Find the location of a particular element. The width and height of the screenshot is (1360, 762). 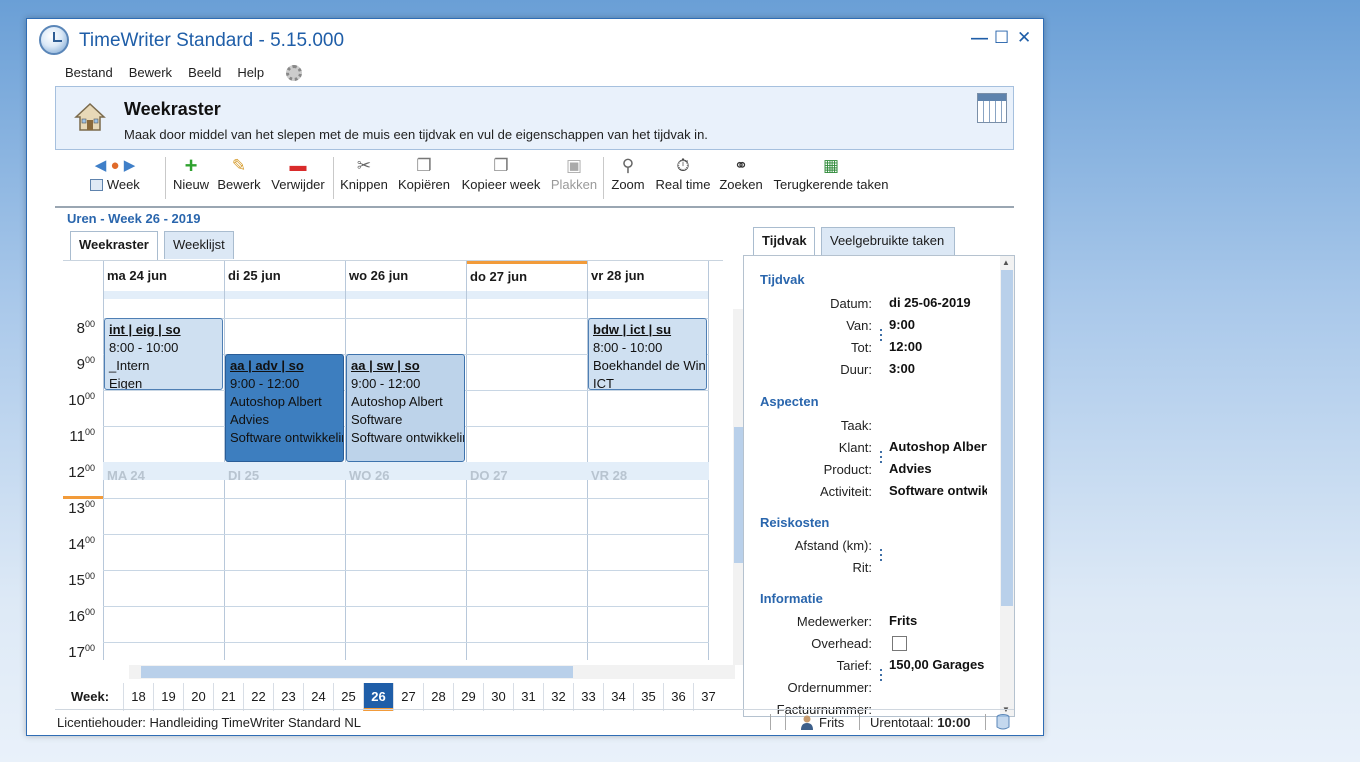

week-number: 27 is located at coordinates (408, 697).